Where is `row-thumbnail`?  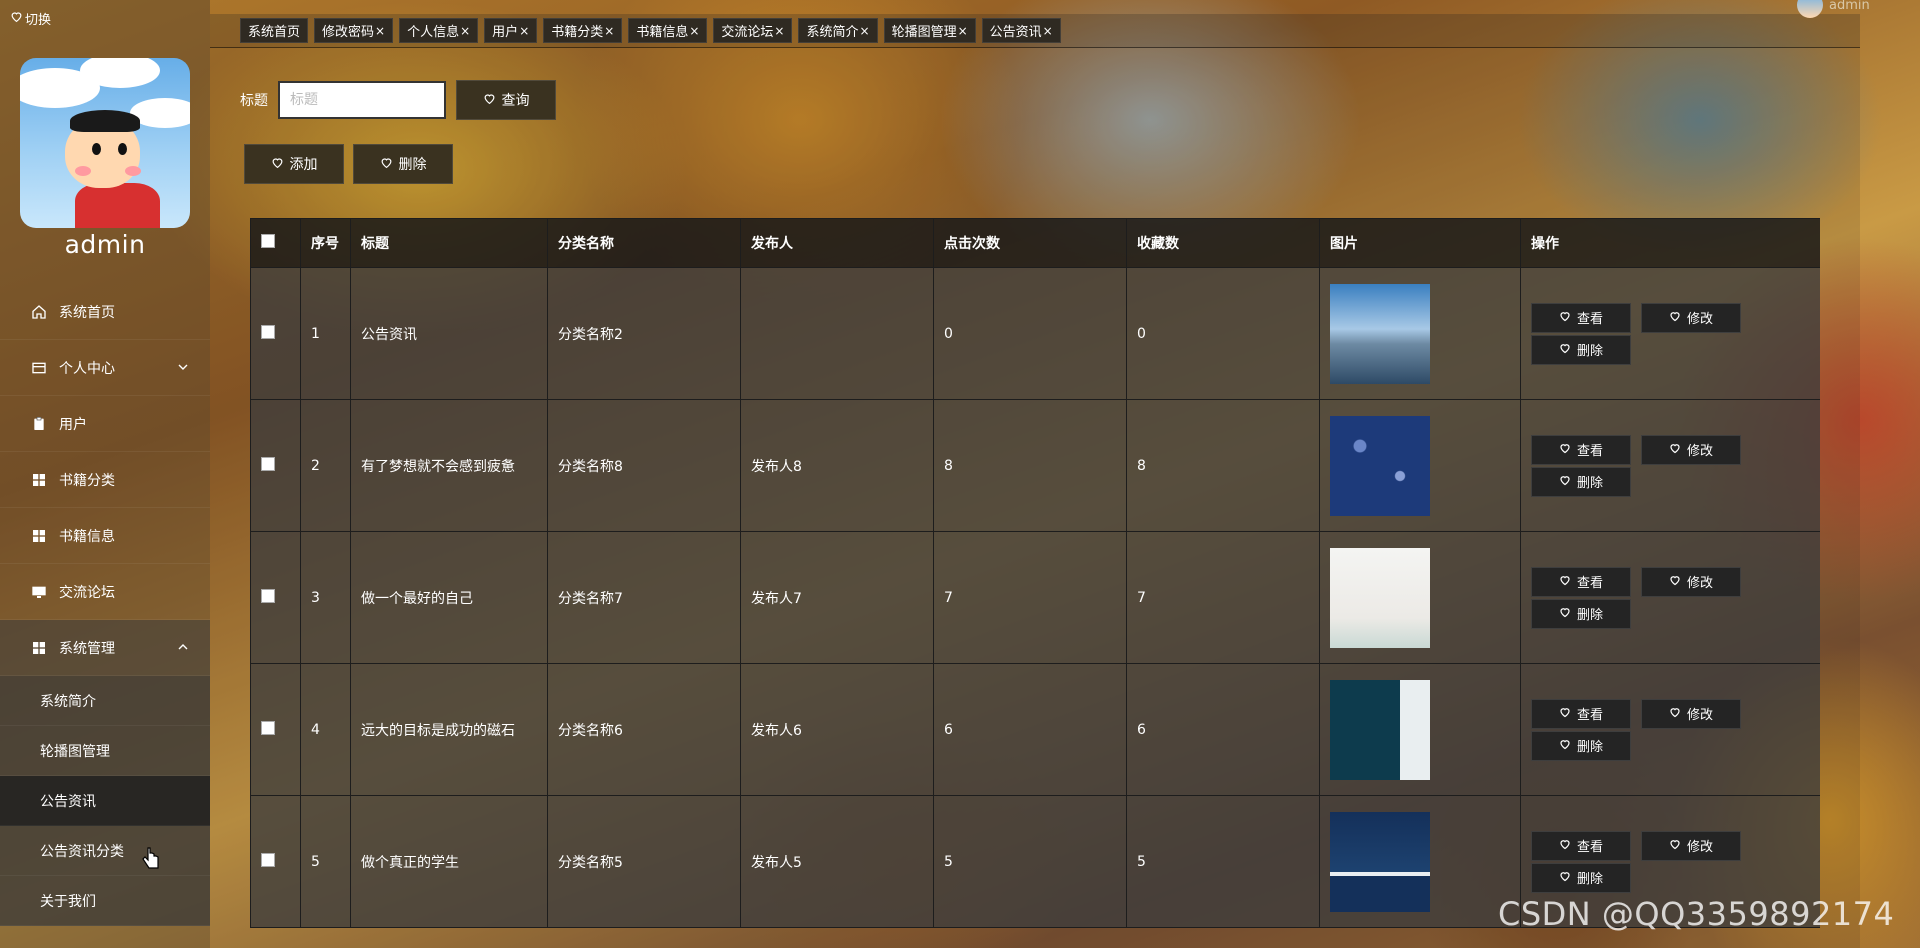
row-thumbnail is located at coordinates (1380, 861).